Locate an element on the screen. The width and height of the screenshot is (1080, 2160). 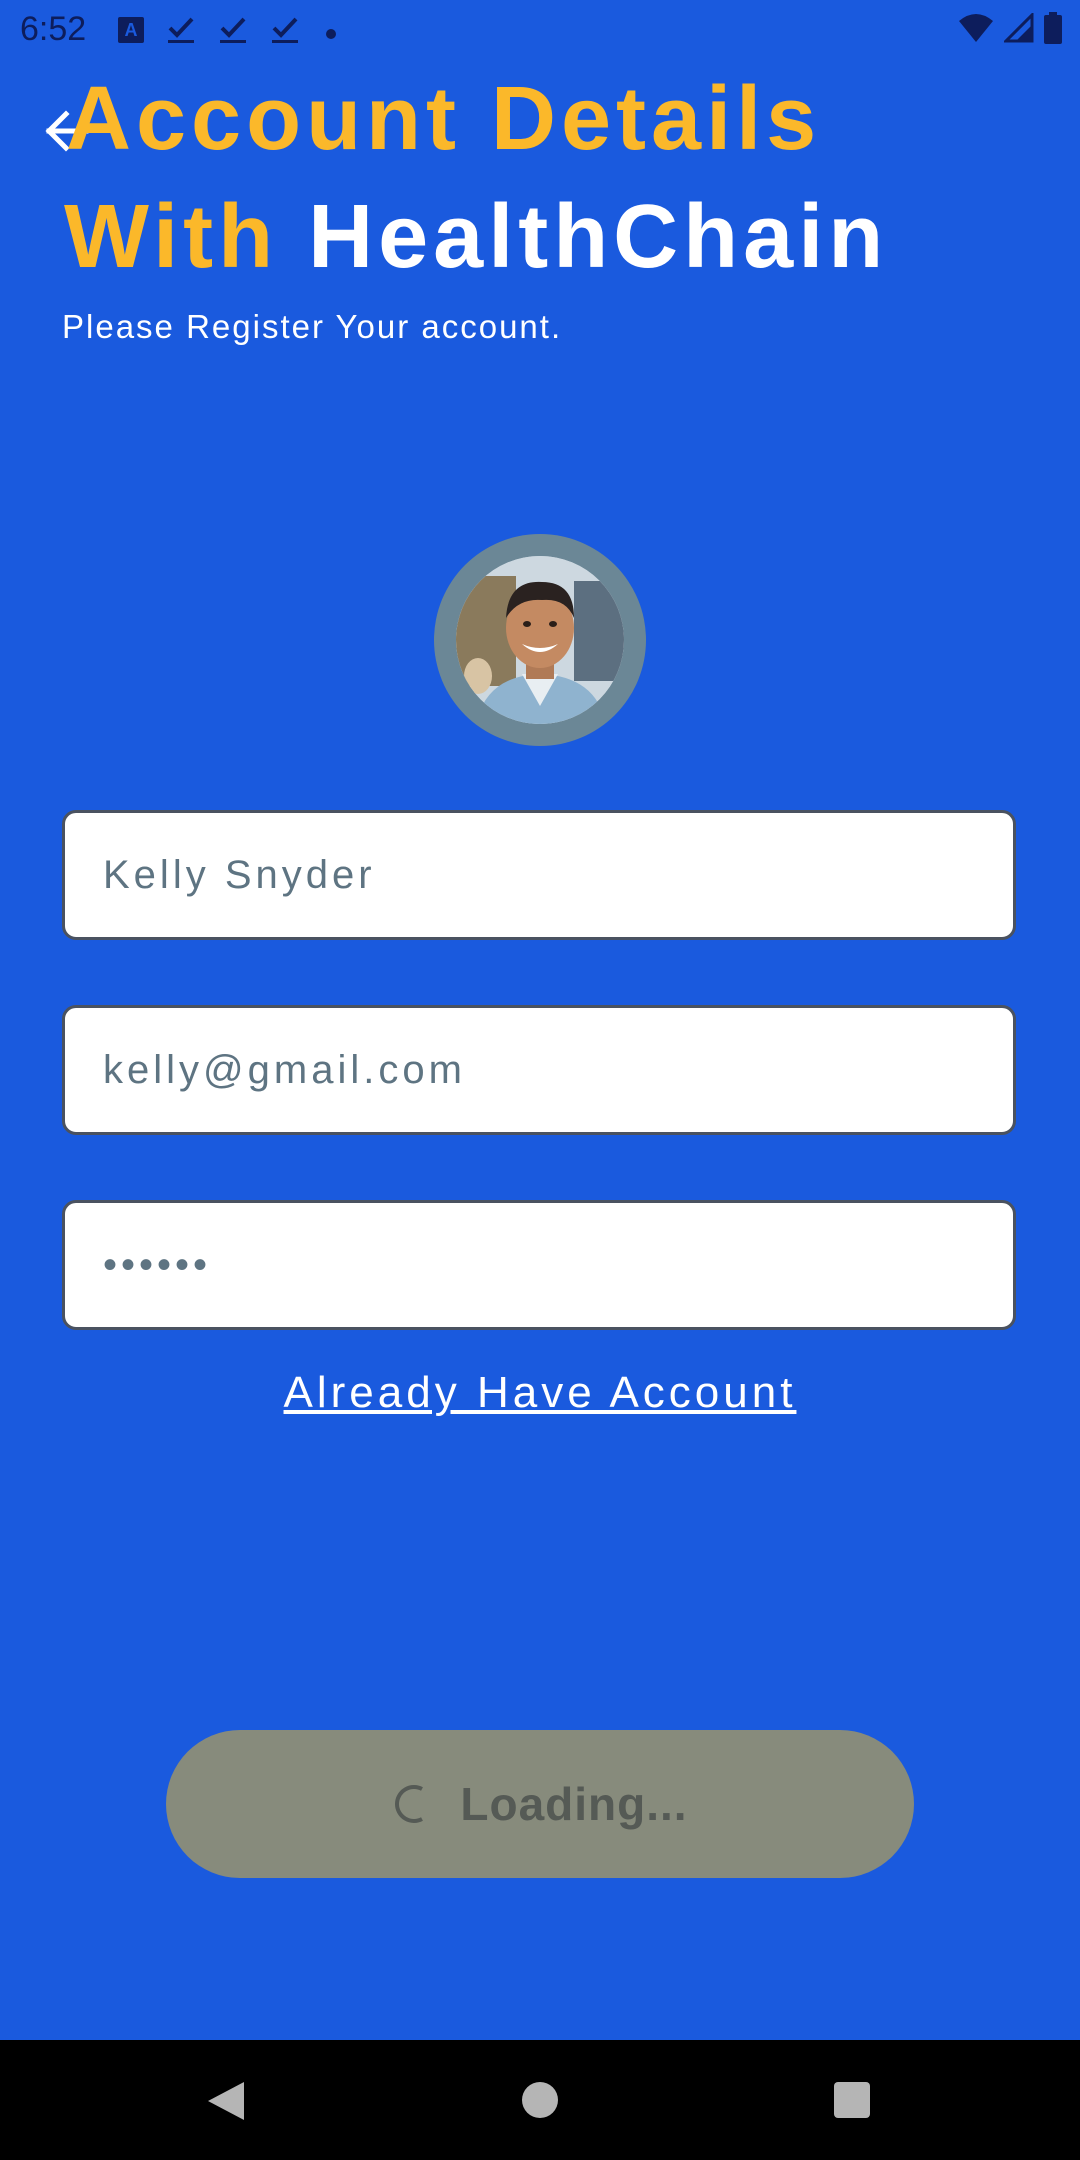
name-field is located at coordinates (539, 875).